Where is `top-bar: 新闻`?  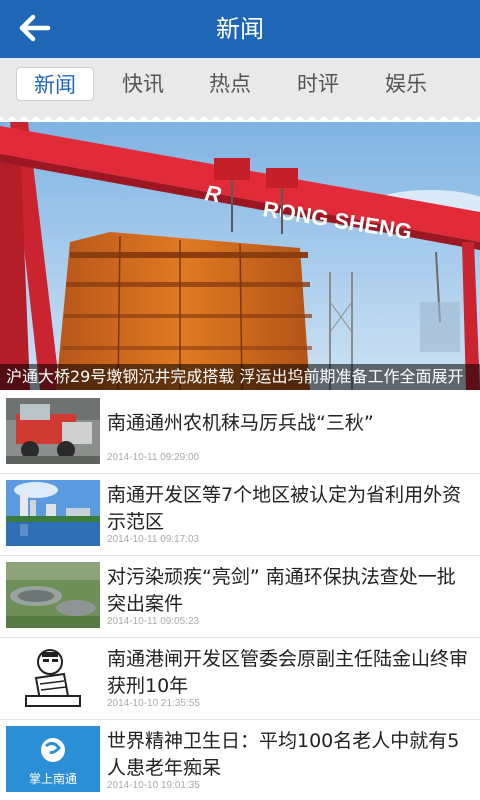 top-bar: 新闻 is located at coordinates (240, 29).